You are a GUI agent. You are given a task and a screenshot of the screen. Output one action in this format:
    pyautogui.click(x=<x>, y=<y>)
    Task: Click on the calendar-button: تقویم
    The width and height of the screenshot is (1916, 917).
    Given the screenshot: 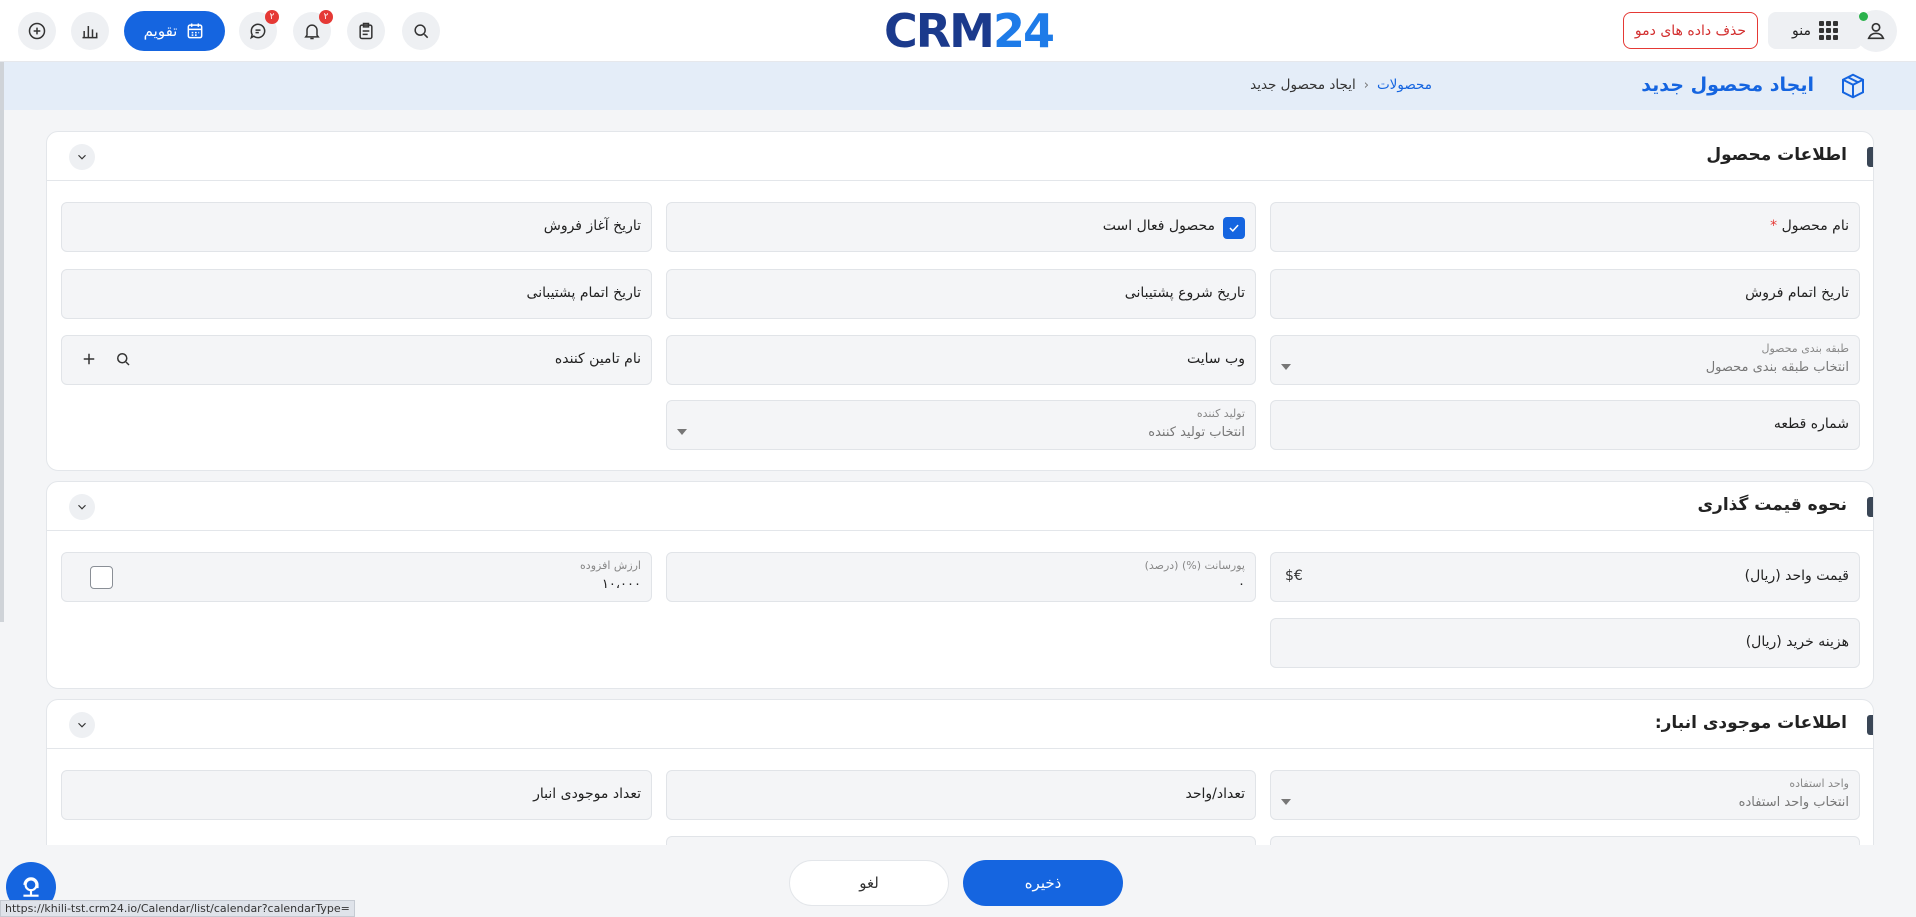 What is the action you would take?
    pyautogui.click(x=174, y=31)
    